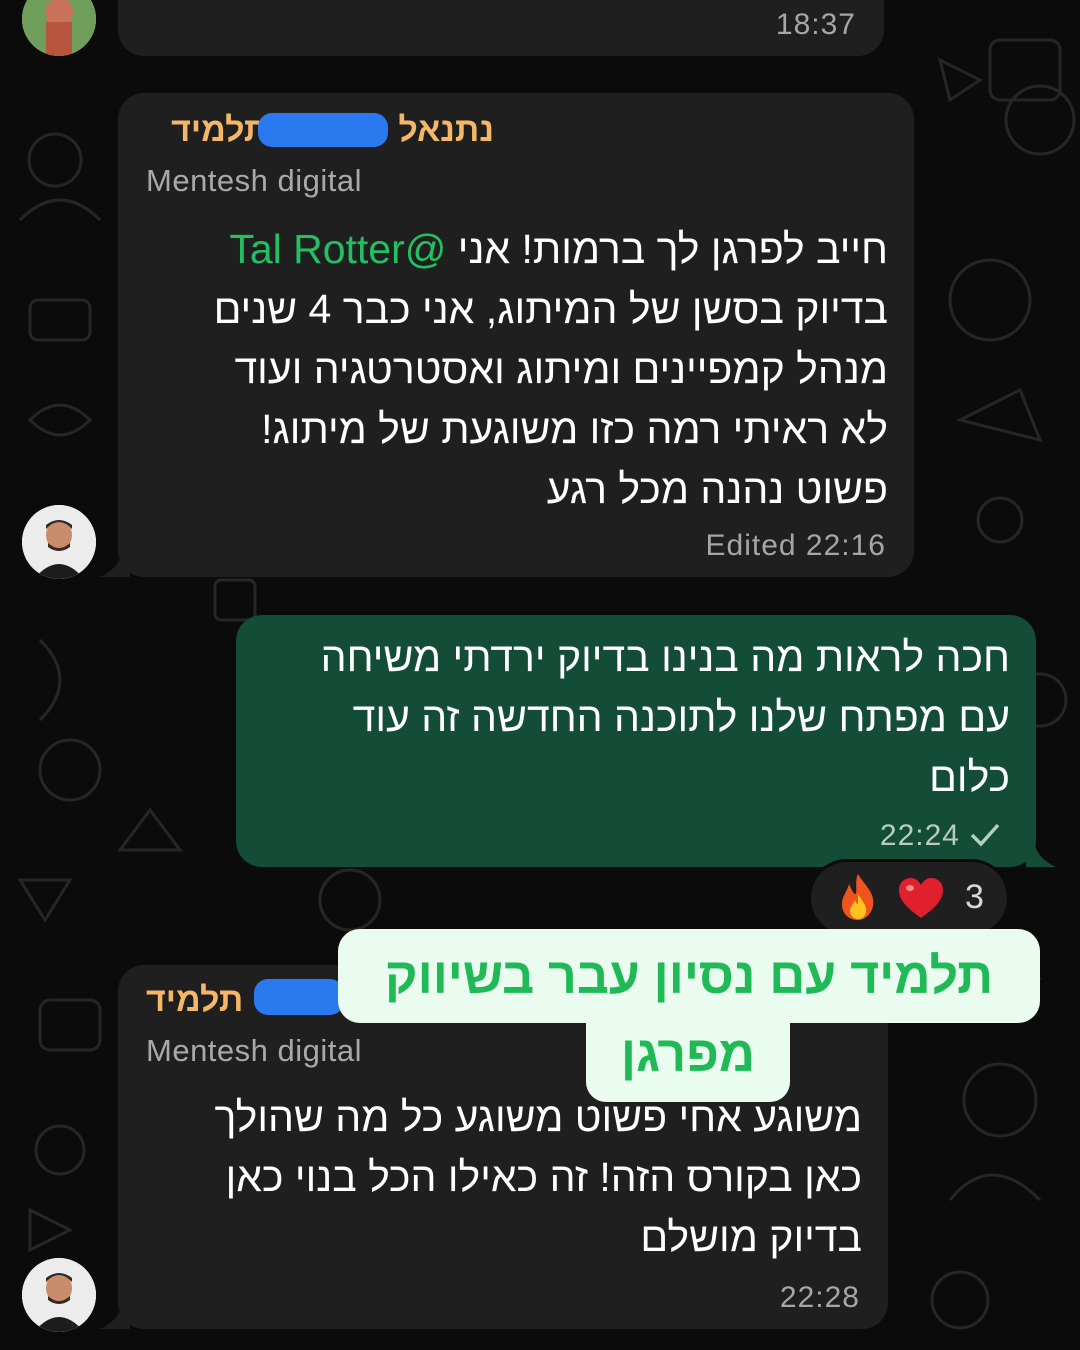 Image resolution: width=1080 pixels, height=1350 pixels. What do you see at coordinates (751, 545) in the screenshot?
I see `edited-label: Edited` at bounding box center [751, 545].